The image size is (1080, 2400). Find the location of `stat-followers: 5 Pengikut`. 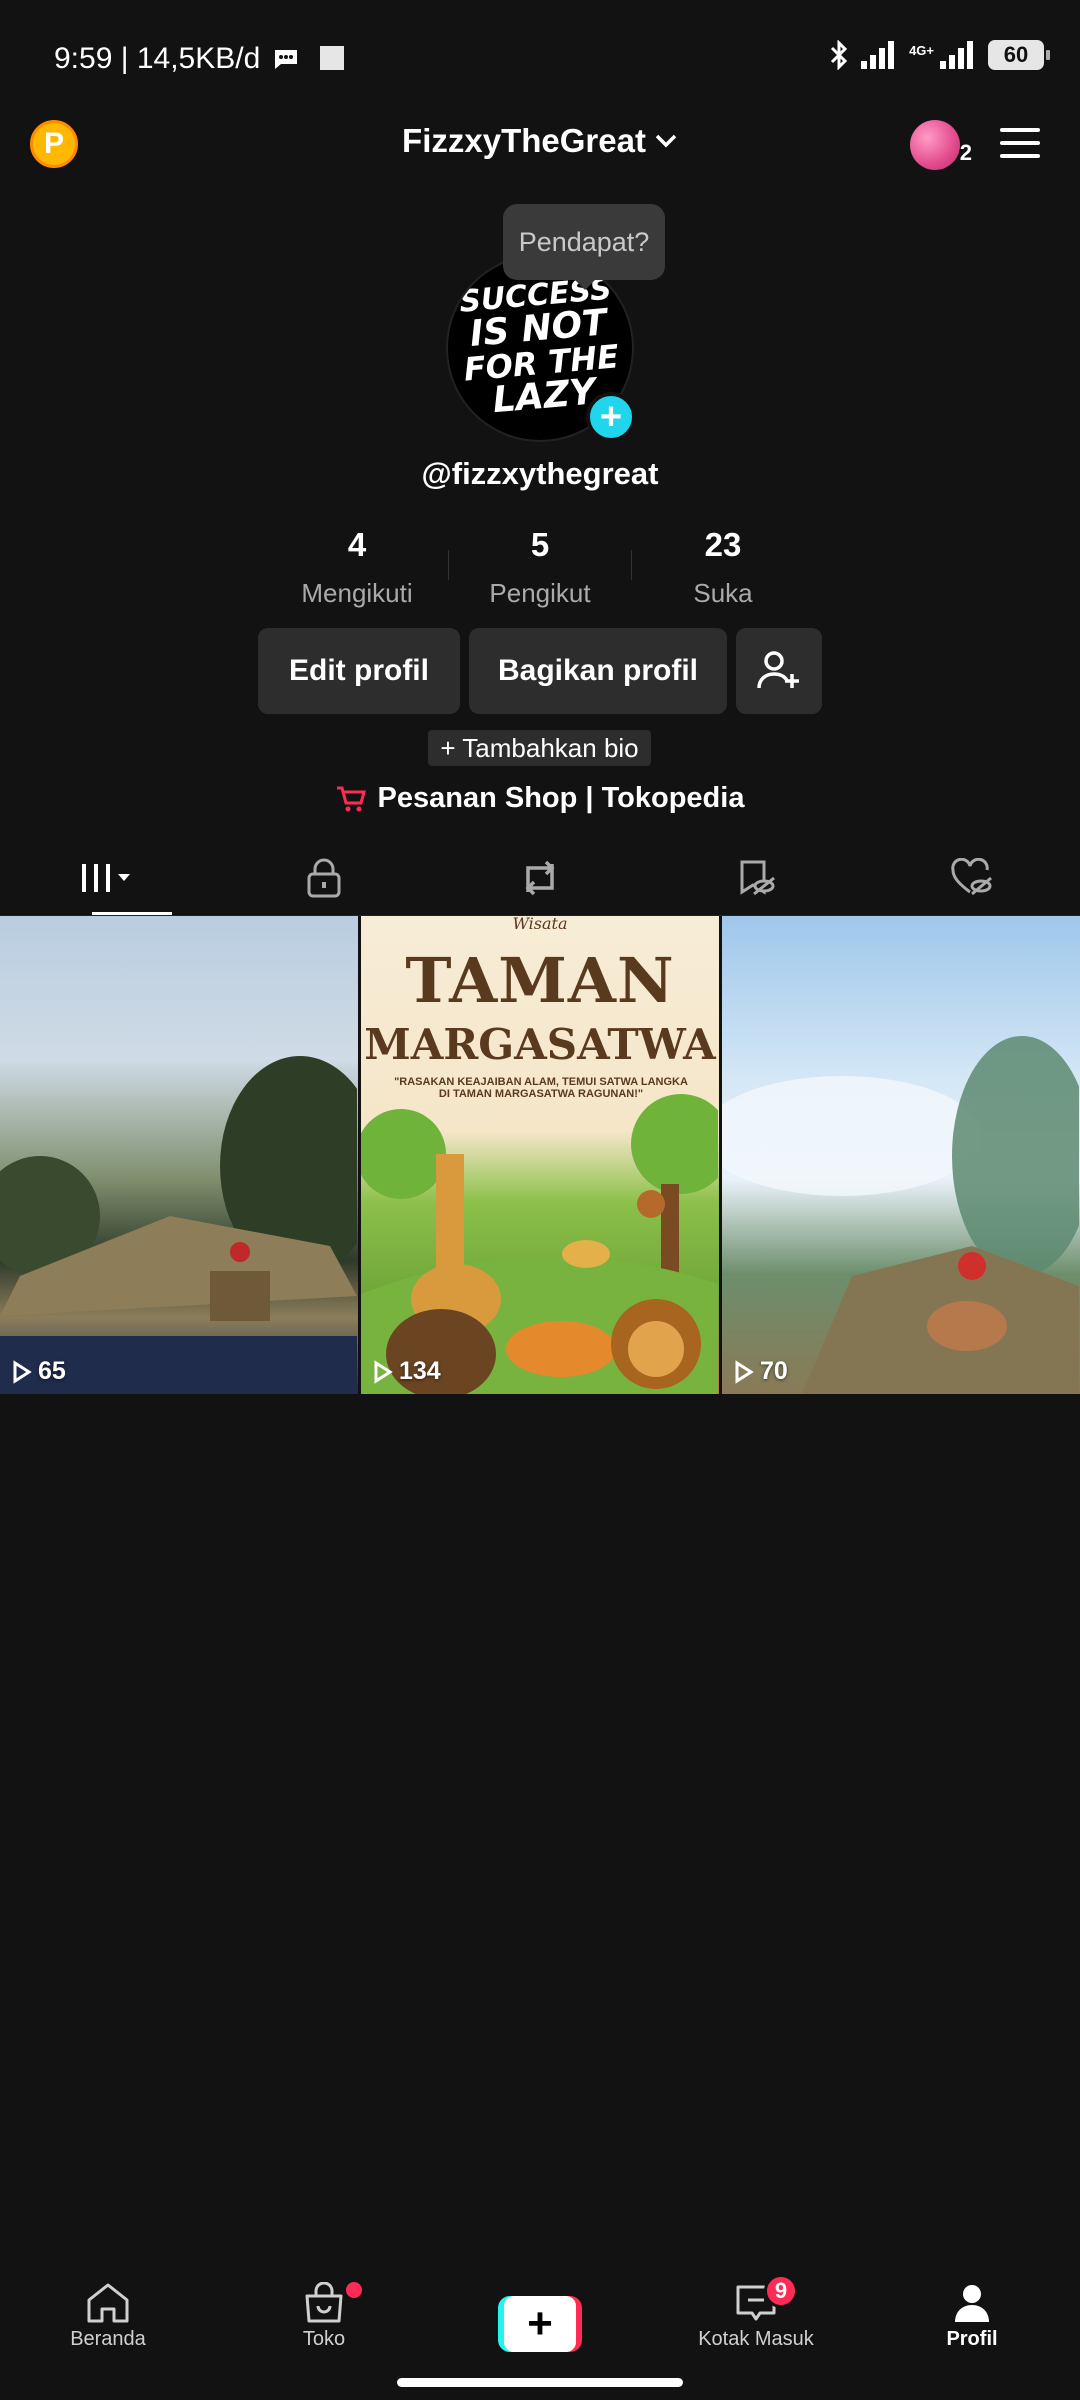

stat-followers: 5 Pengikut is located at coordinates (540, 567).